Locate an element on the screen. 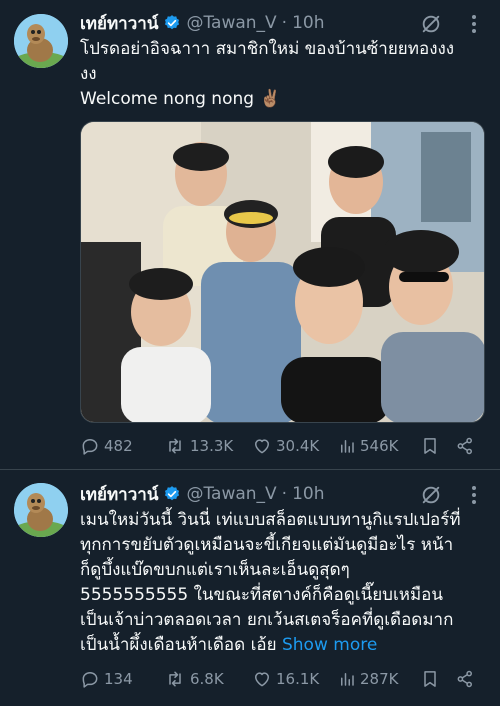 The image size is (500, 706). like-button: 16.1K is located at coordinates (285, 679).